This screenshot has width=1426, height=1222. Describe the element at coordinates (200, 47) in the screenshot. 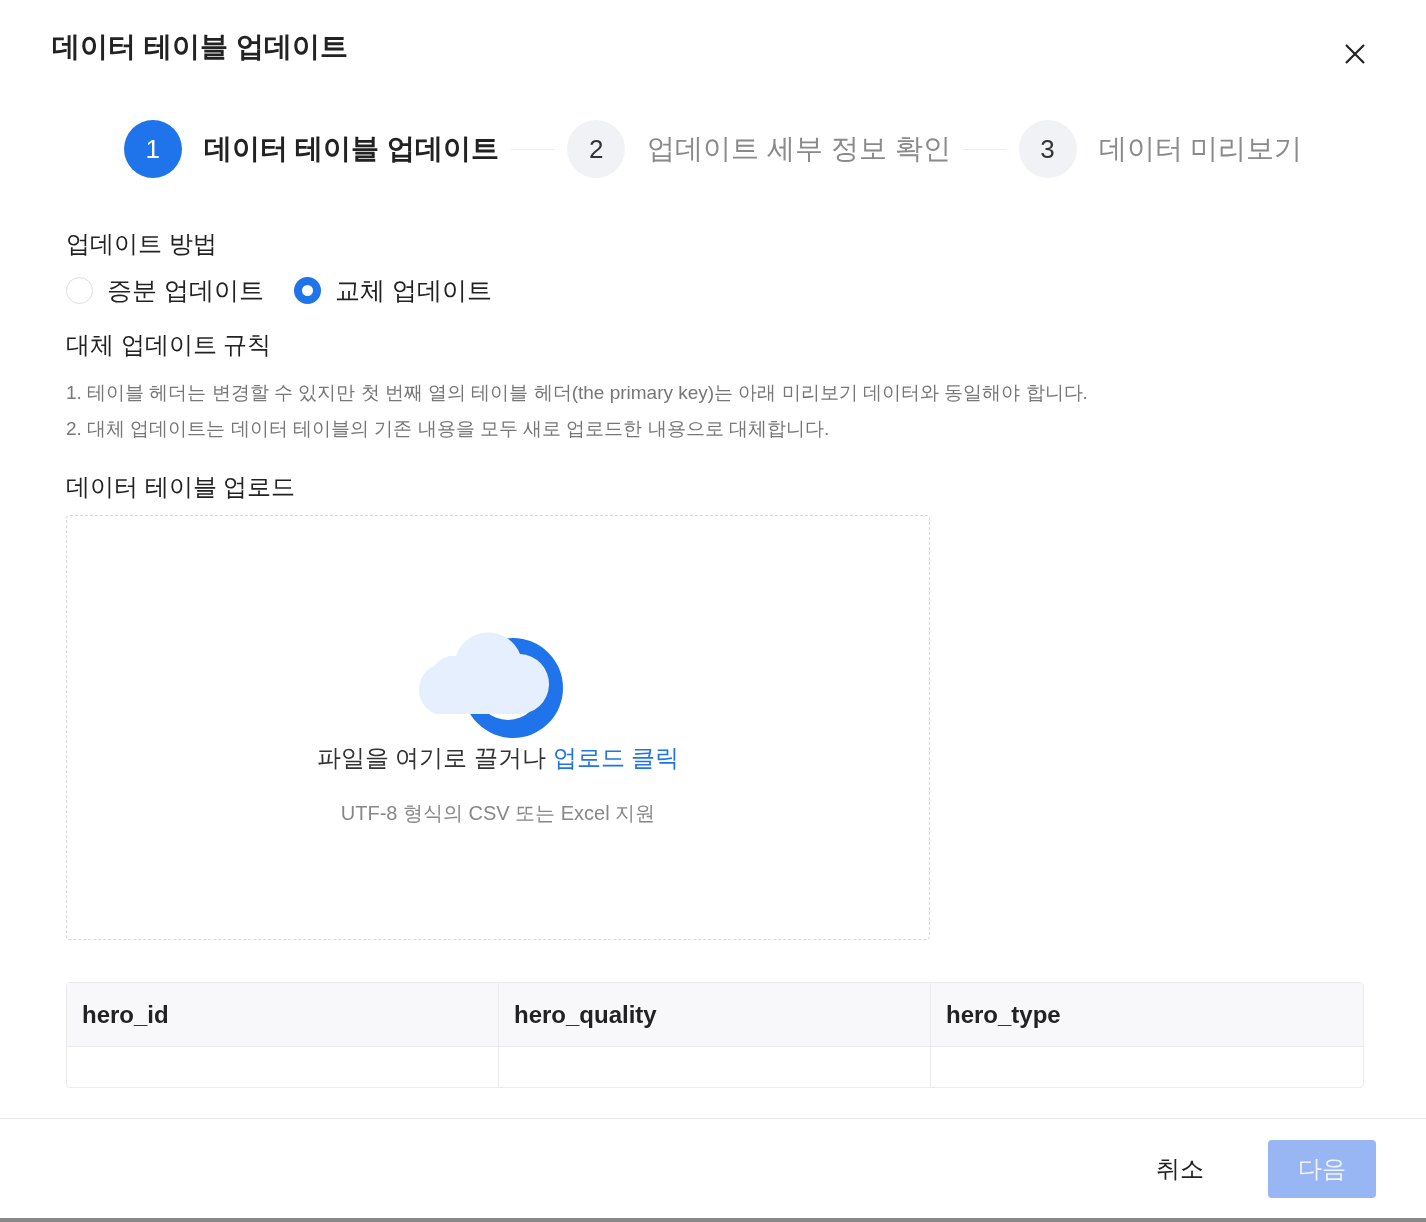

I see `dialog-title: 데이터 테이블 업데이트` at that location.